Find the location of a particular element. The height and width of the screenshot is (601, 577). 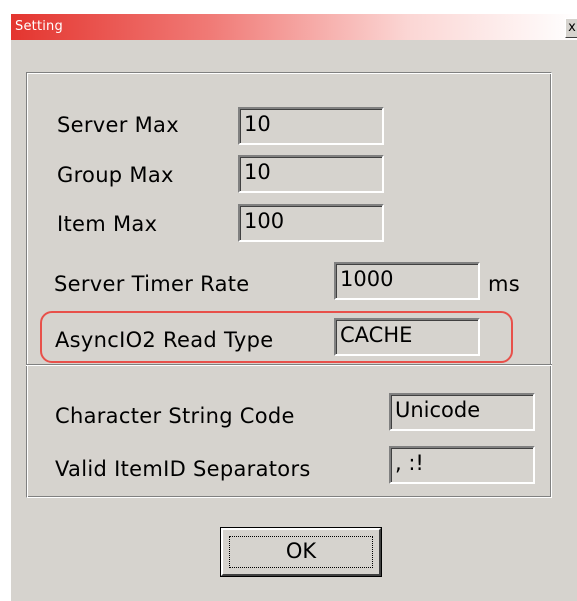

async-io2-read-type-field: CACHE is located at coordinates (407, 337).